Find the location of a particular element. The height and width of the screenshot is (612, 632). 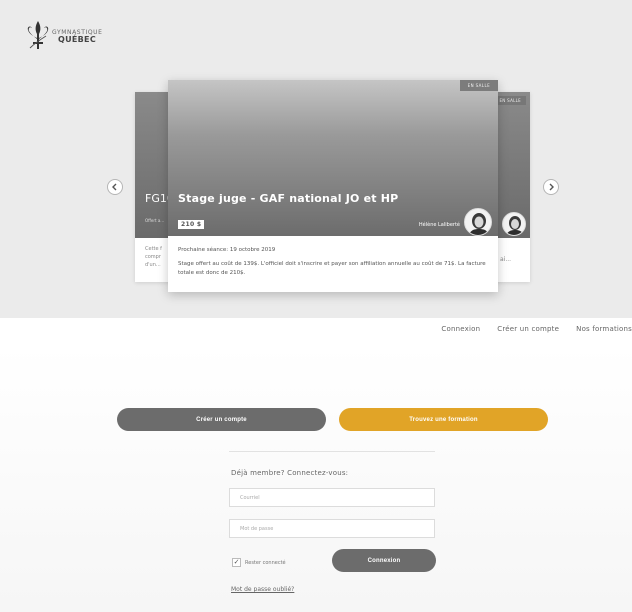

instructor-name: Hélène Laliberté is located at coordinates (439, 225).